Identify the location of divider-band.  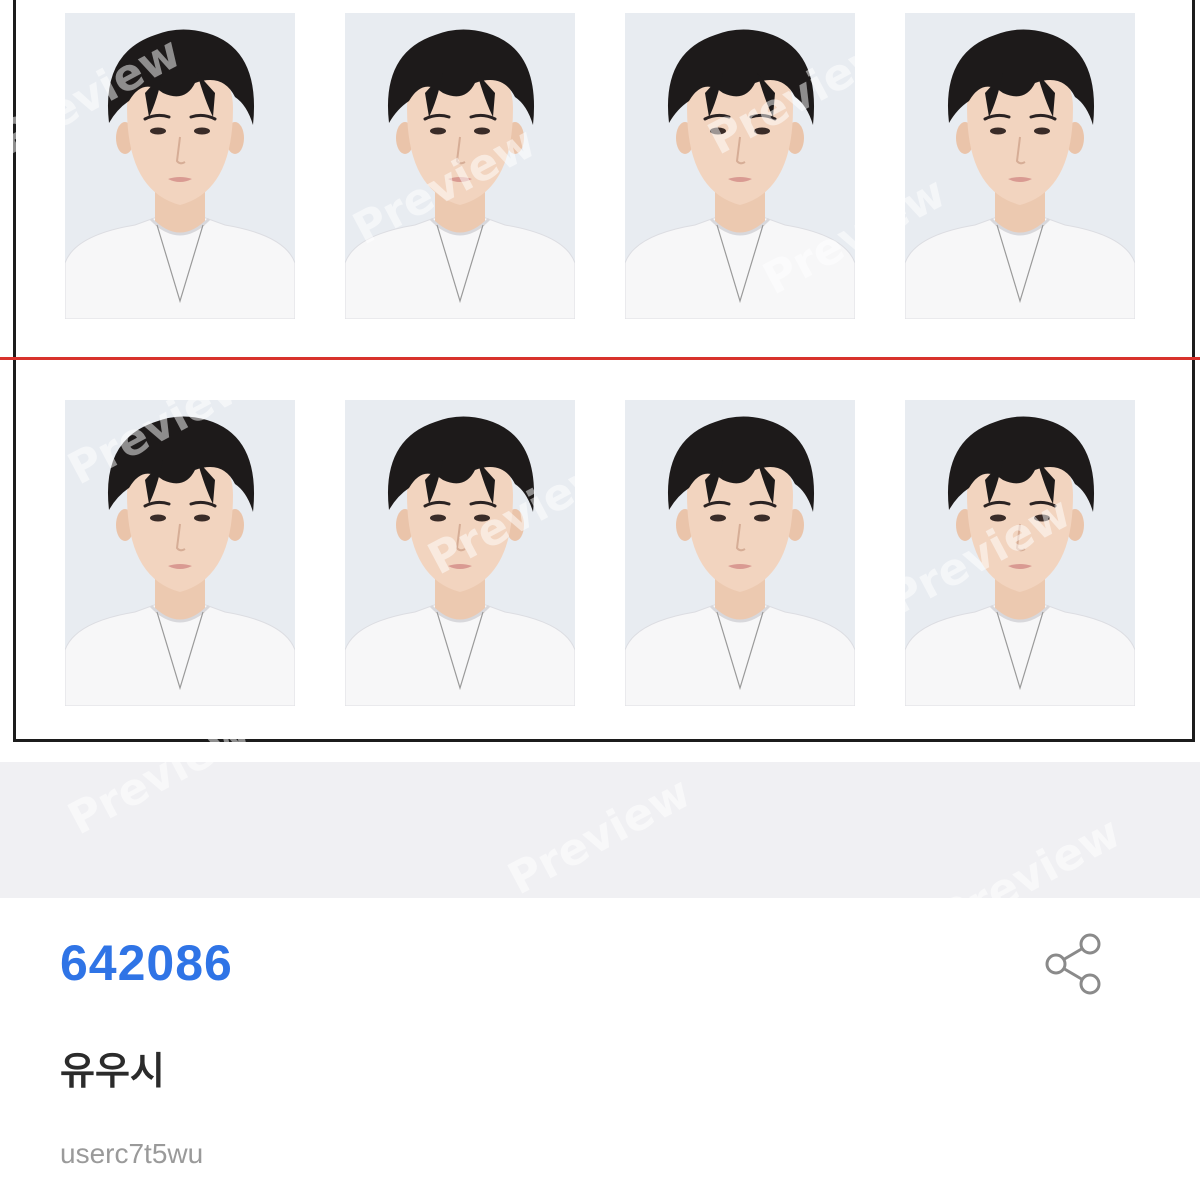
(600, 830).